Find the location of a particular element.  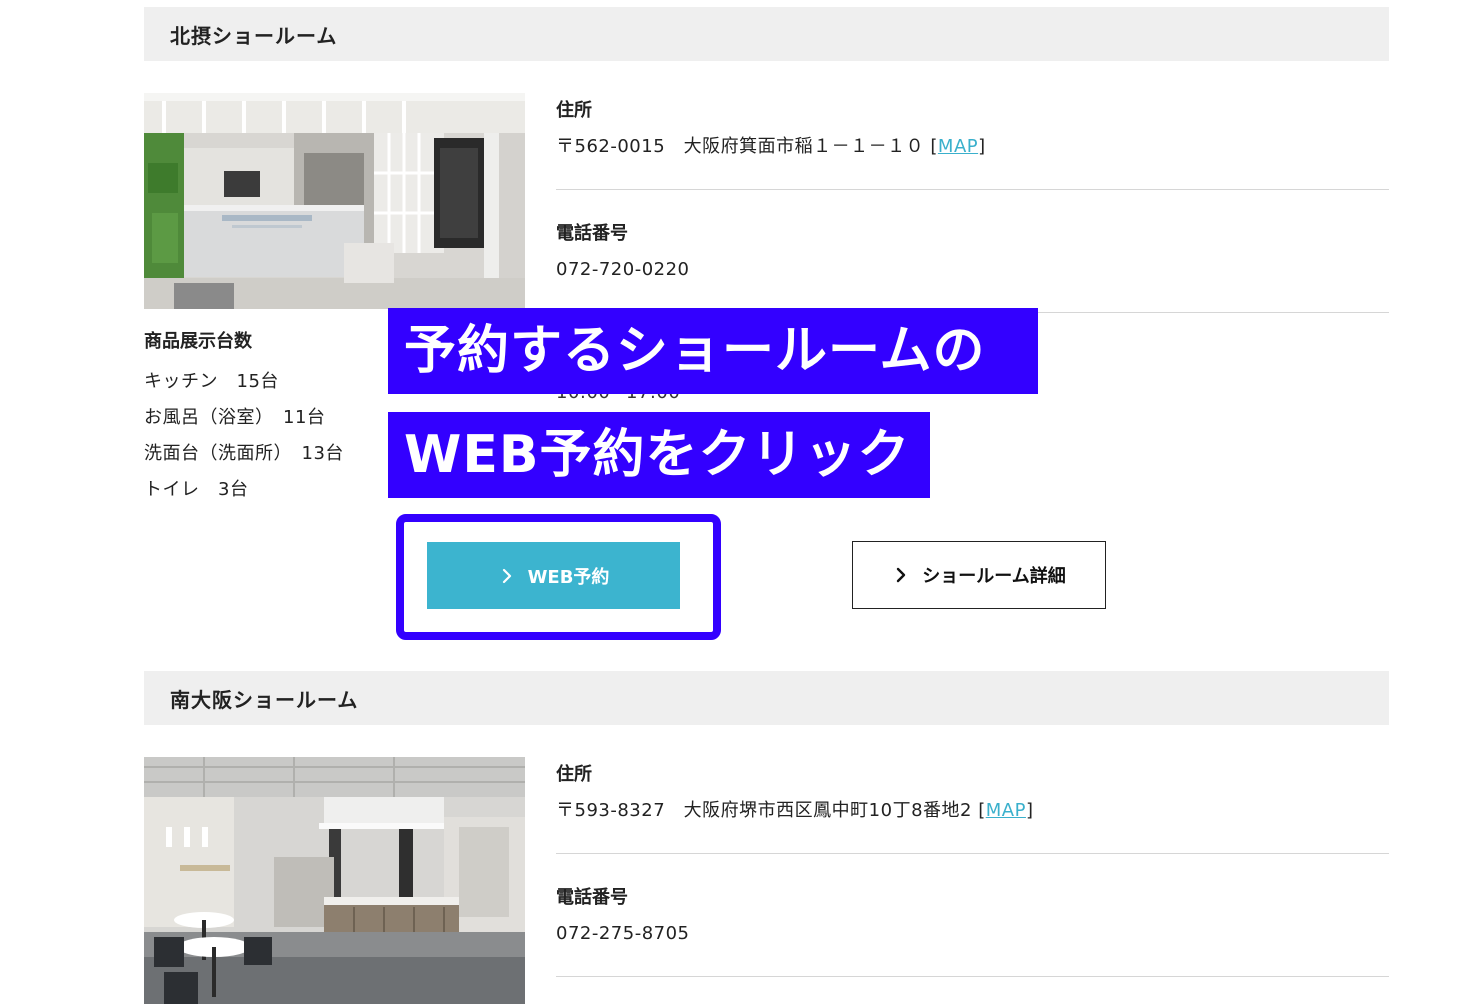

showroom-name: 南大阪ショールーム is located at coordinates (264, 699).